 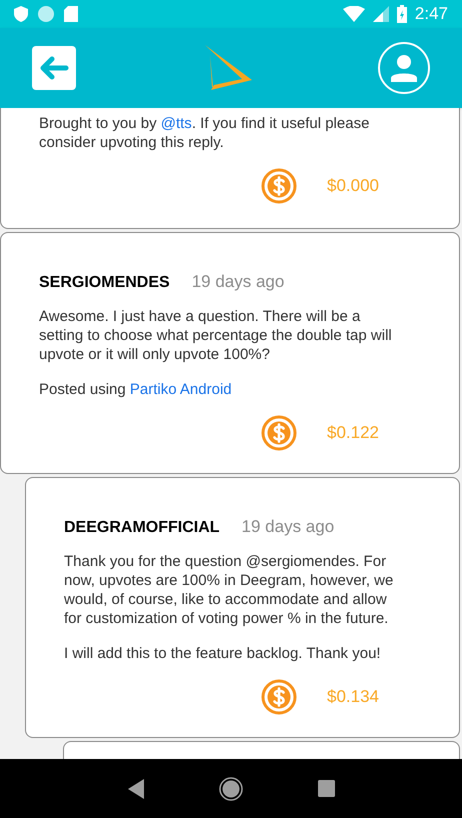 I want to click on circle-icon, so click(x=46, y=14).